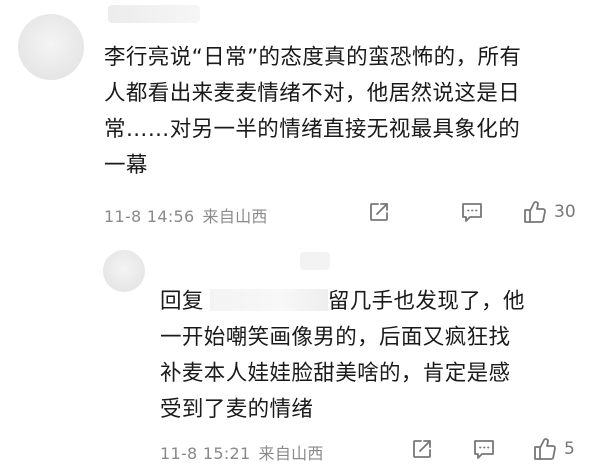 This screenshot has height=474, width=600. Describe the element at coordinates (268, 300) in the screenshot. I see `redacted-username` at that location.